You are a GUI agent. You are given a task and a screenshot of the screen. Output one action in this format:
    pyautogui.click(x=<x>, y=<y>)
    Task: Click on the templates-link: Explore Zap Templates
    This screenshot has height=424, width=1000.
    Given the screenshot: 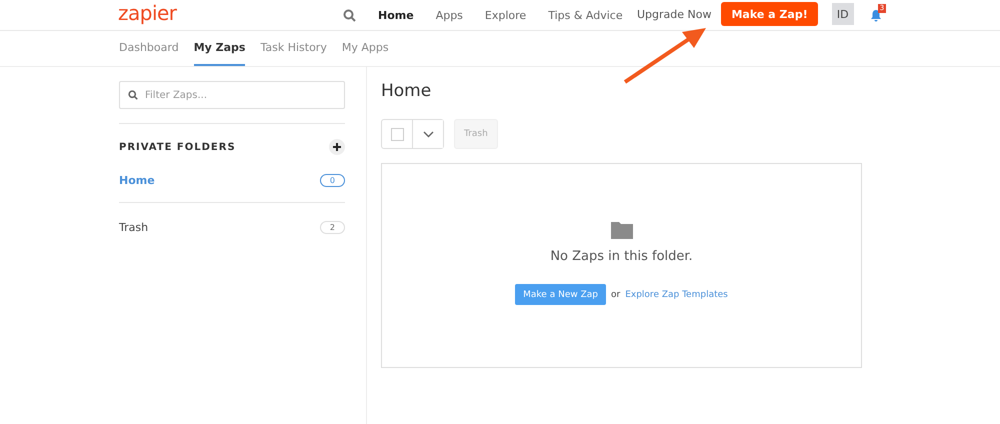 What is the action you would take?
    pyautogui.click(x=676, y=295)
    